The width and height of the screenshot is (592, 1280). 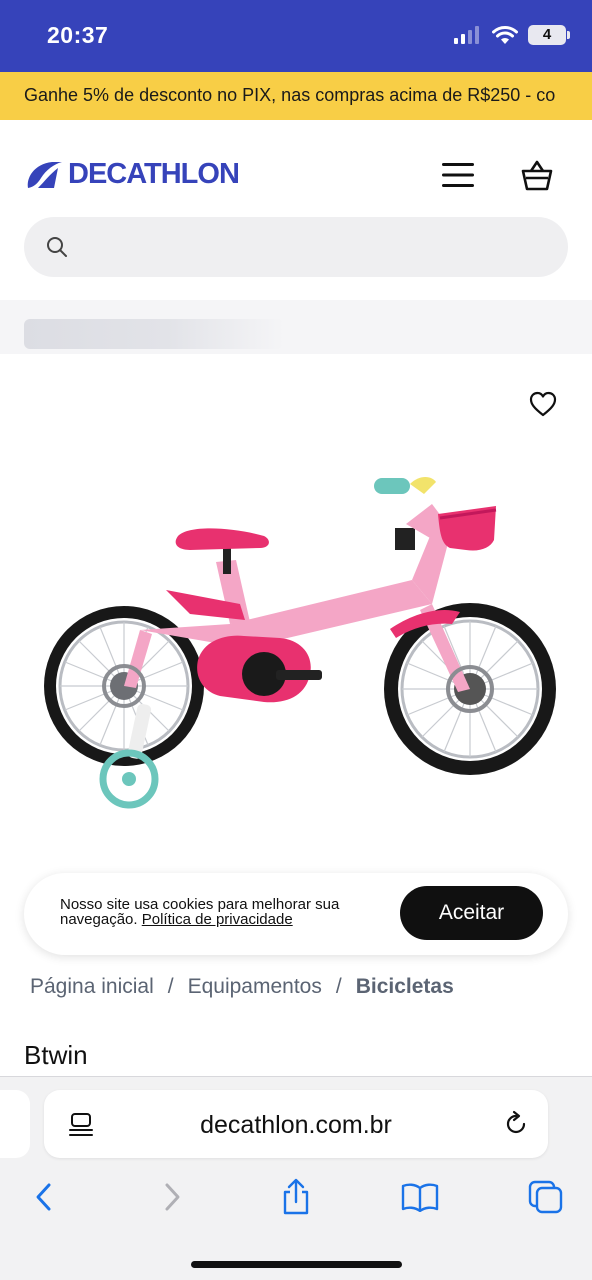 I want to click on breadcrumb-home: Página inicial, so click(x=92, y=987).